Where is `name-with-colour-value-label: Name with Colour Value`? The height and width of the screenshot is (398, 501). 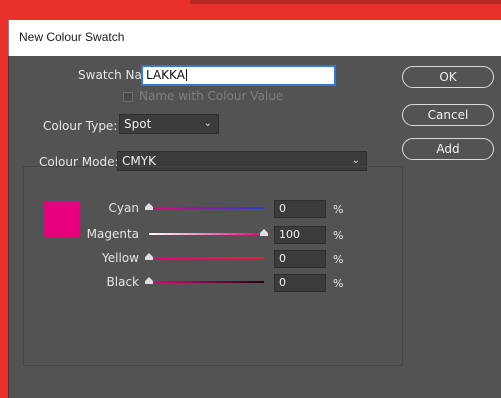 name-with-colour-value-label: Name with Colour Value is located at coordinates (211, 96).